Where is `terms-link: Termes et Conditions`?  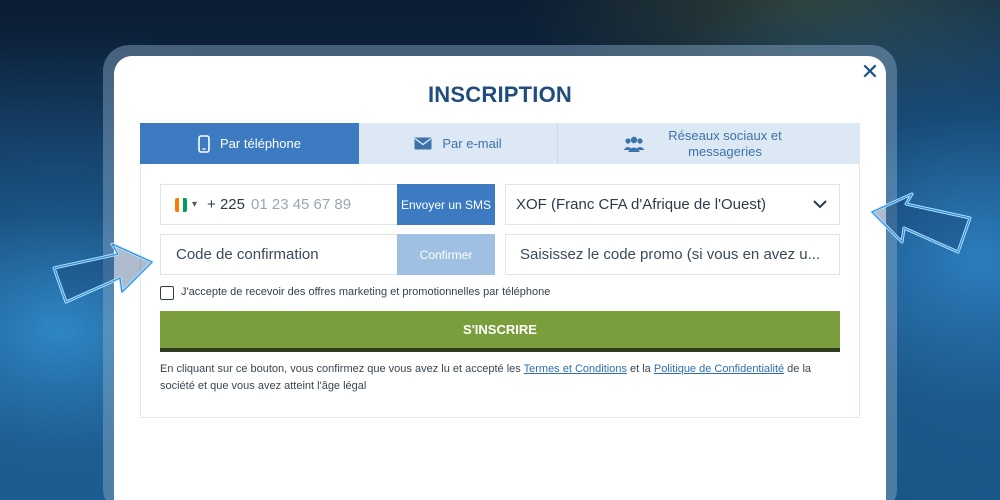 terms-link: Termes et Conditions is located at coordinates (575, 369).